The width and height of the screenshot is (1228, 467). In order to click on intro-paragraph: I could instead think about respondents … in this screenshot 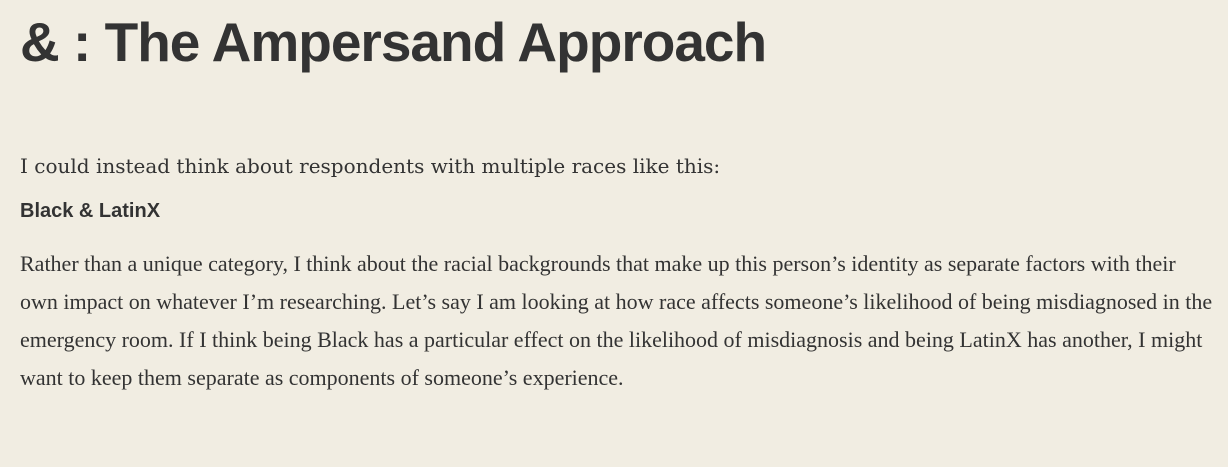, I will do `click(370, 166)`.